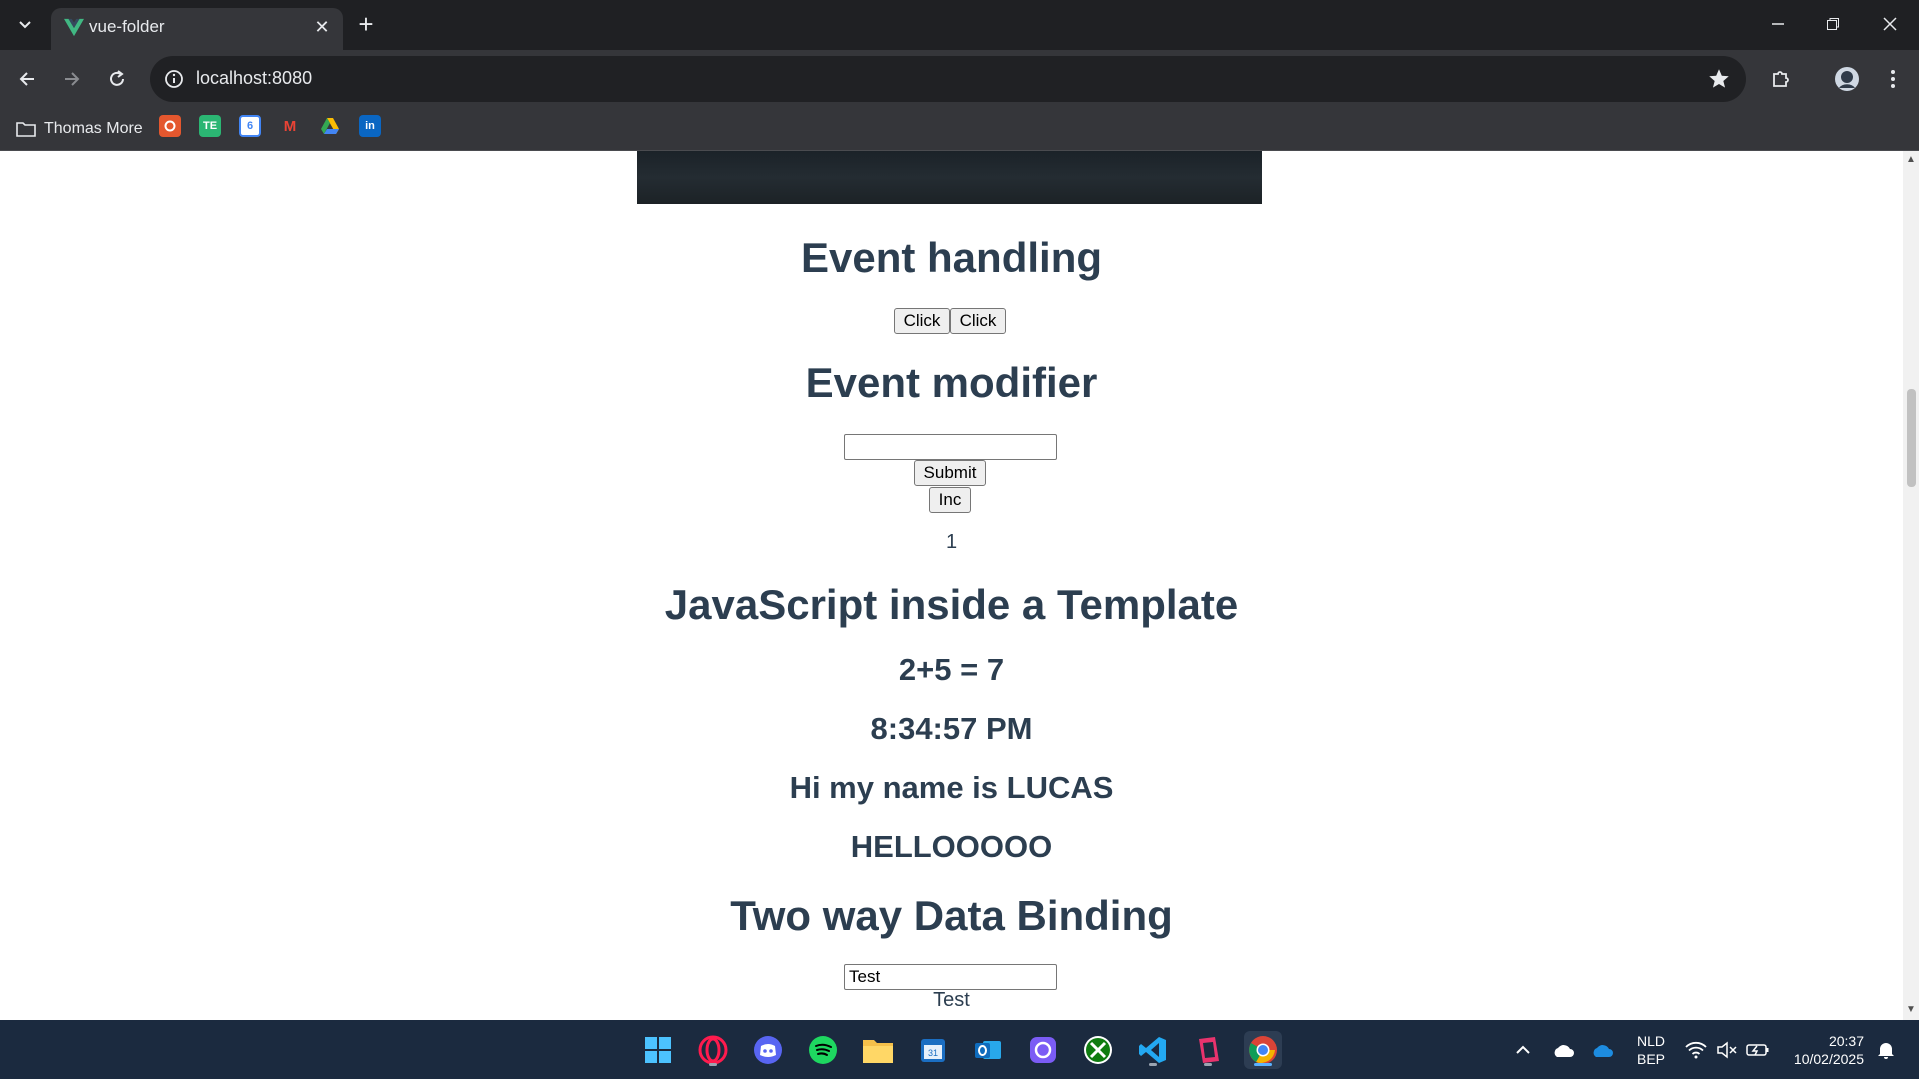 The image size is (1919, 1079). I want to click on tray-overflow-chevron-icon, so click(1523, 1050).